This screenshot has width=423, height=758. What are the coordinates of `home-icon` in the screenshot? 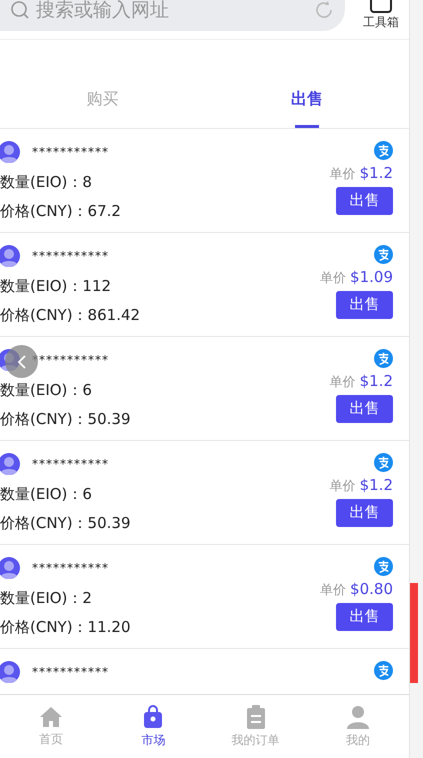 It's located at (51, 717).